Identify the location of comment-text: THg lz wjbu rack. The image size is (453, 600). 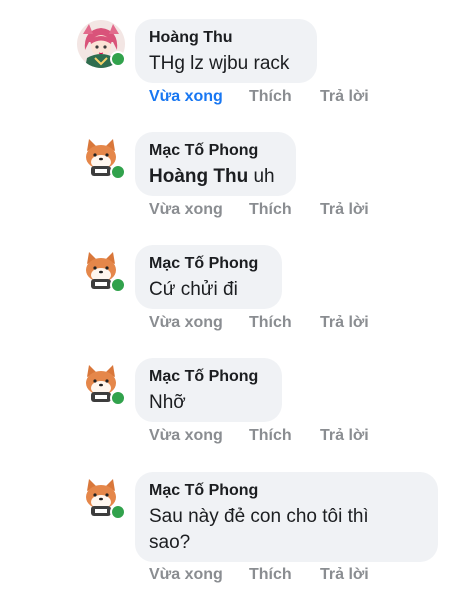
(226, 64).